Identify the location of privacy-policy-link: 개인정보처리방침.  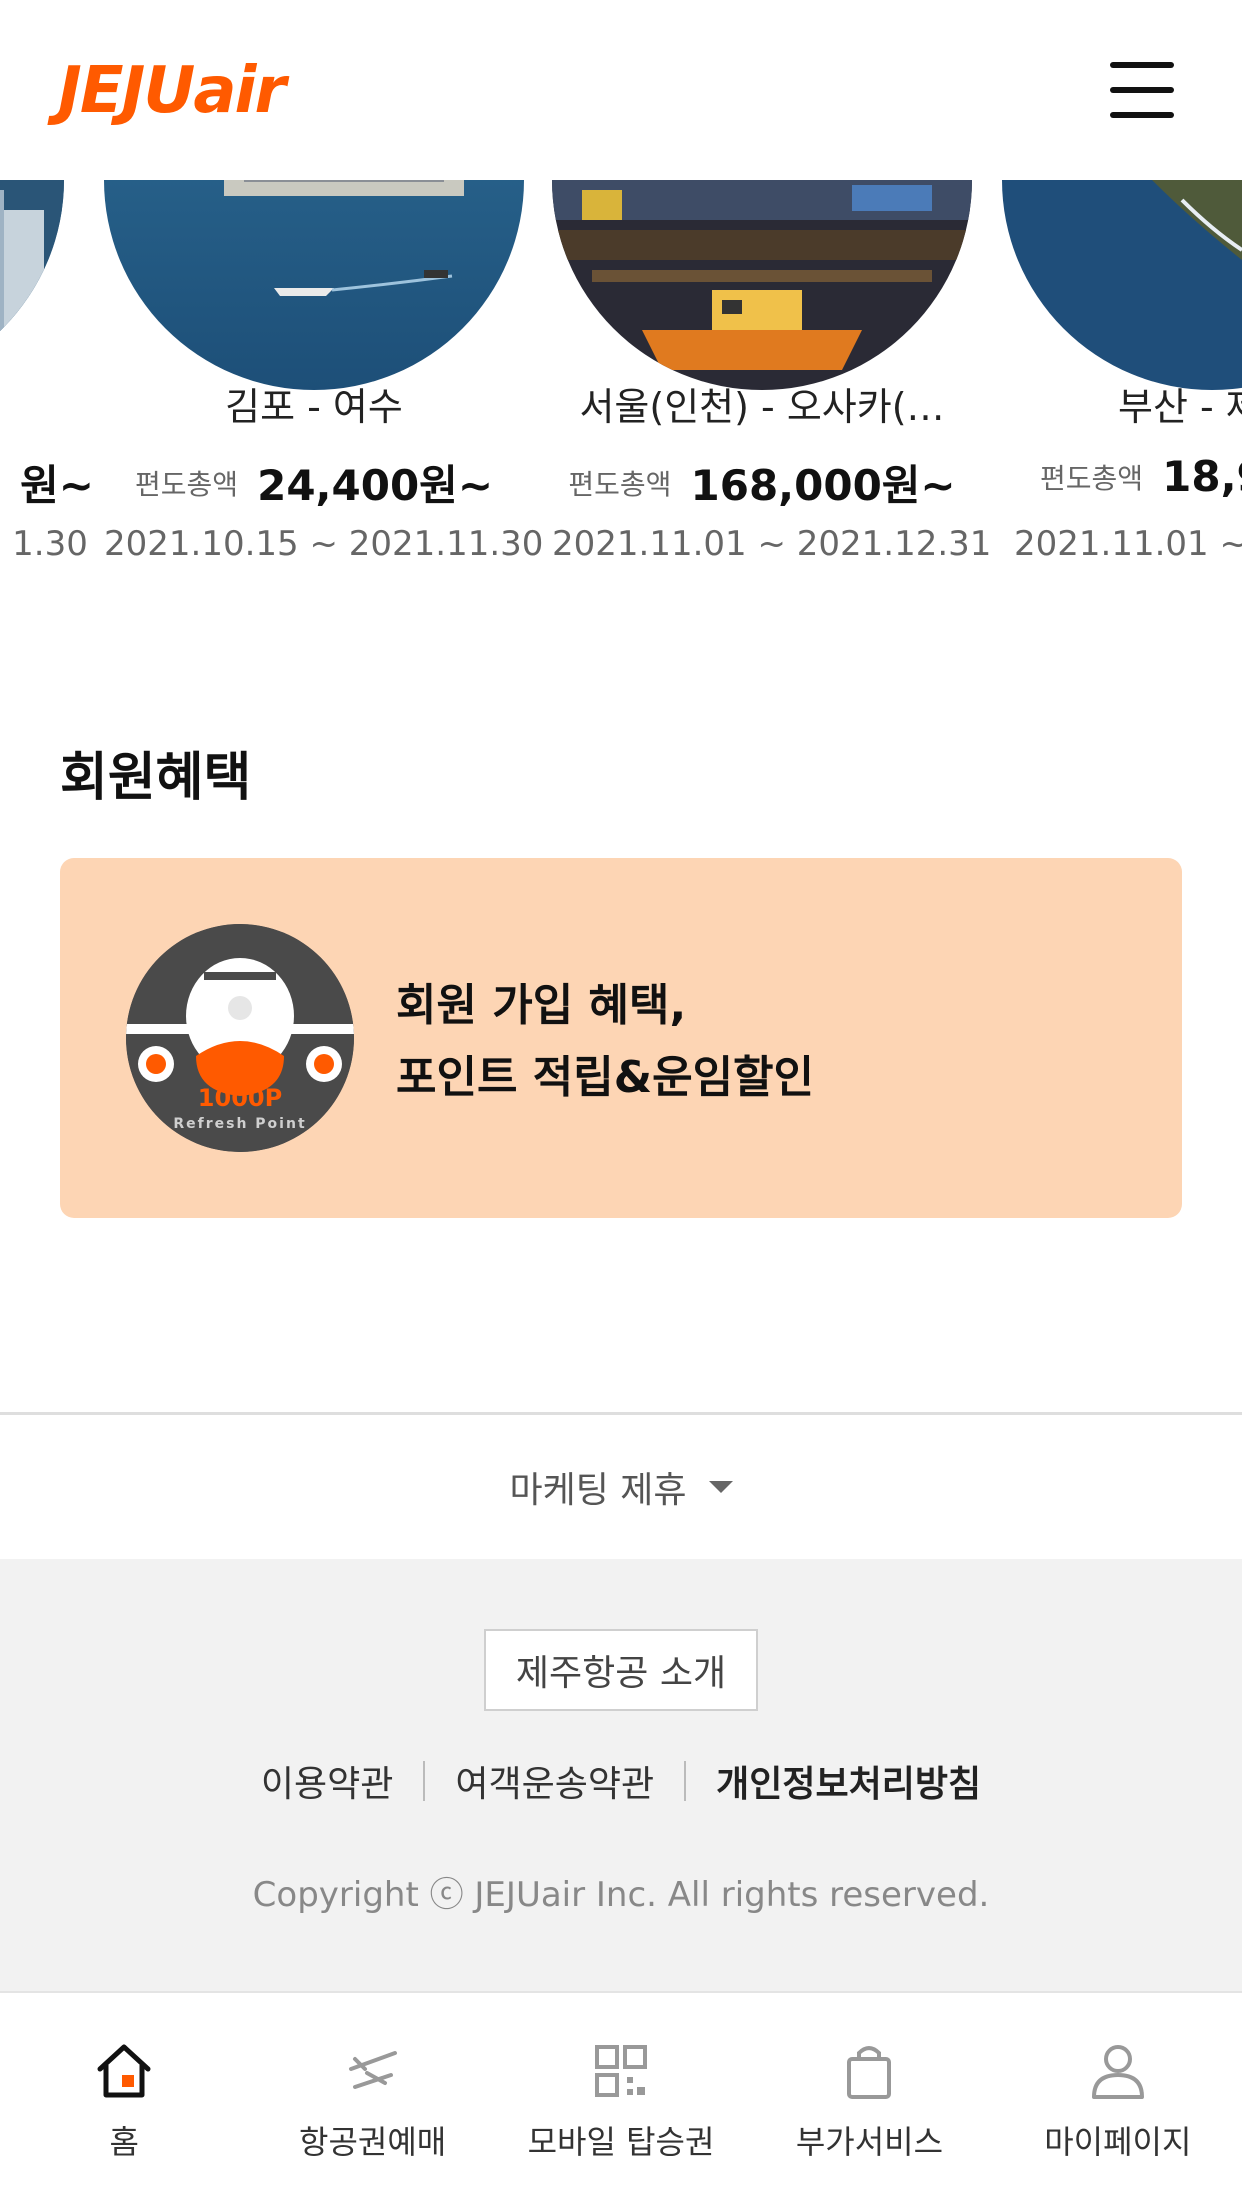
(848, 1781).